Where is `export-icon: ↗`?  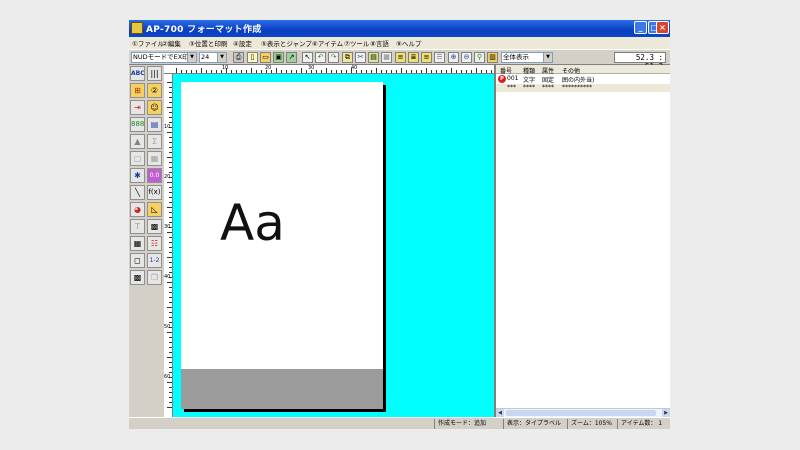
export-icon: ↗ is located at coordinates (291, 57).